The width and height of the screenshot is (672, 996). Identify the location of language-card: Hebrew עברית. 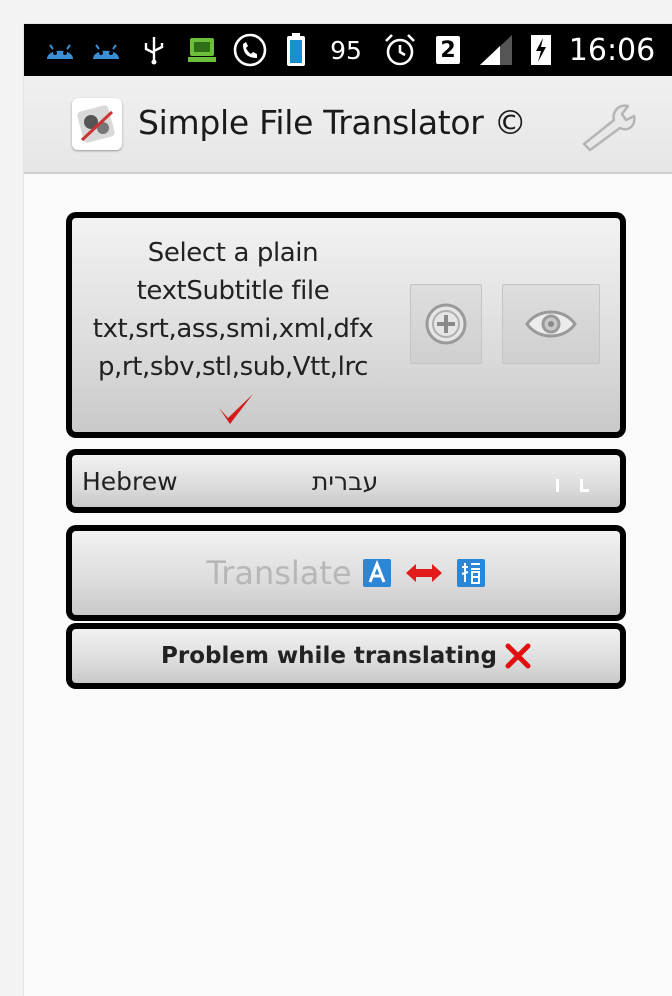
(346, 481).